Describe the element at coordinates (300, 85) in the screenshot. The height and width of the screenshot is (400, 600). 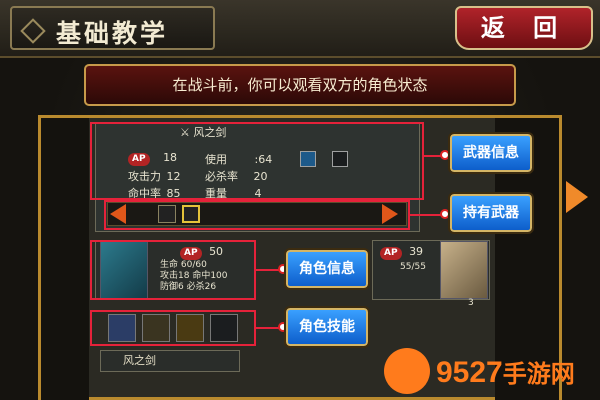
I see `instruction-banner: 在战斗前，你可以观看双方的角色状态` at that location.